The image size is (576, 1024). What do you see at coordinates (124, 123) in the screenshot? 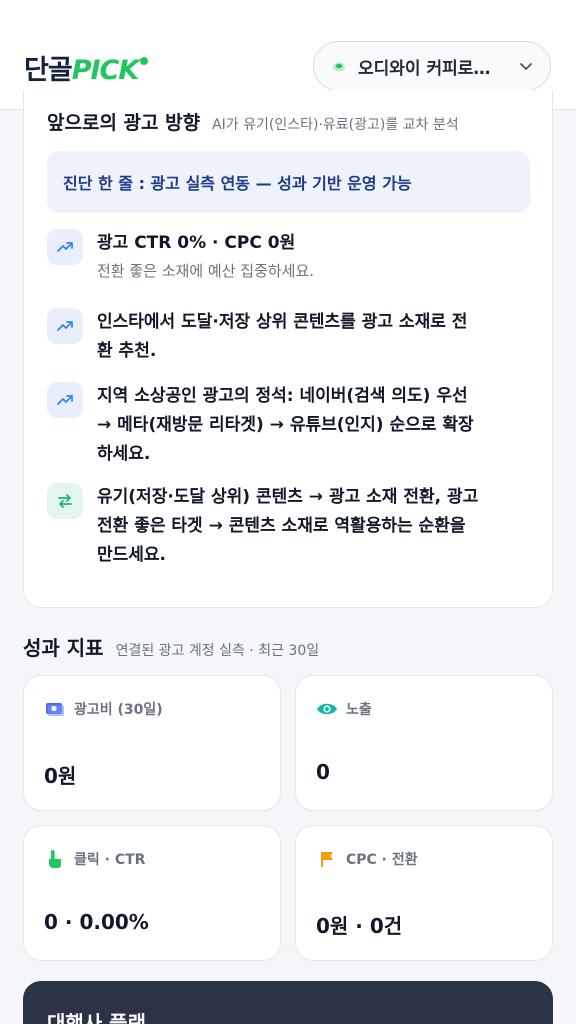
I see `ad-direction-title: 앞으로의 광고 방향` at bounding box center [124, 123].